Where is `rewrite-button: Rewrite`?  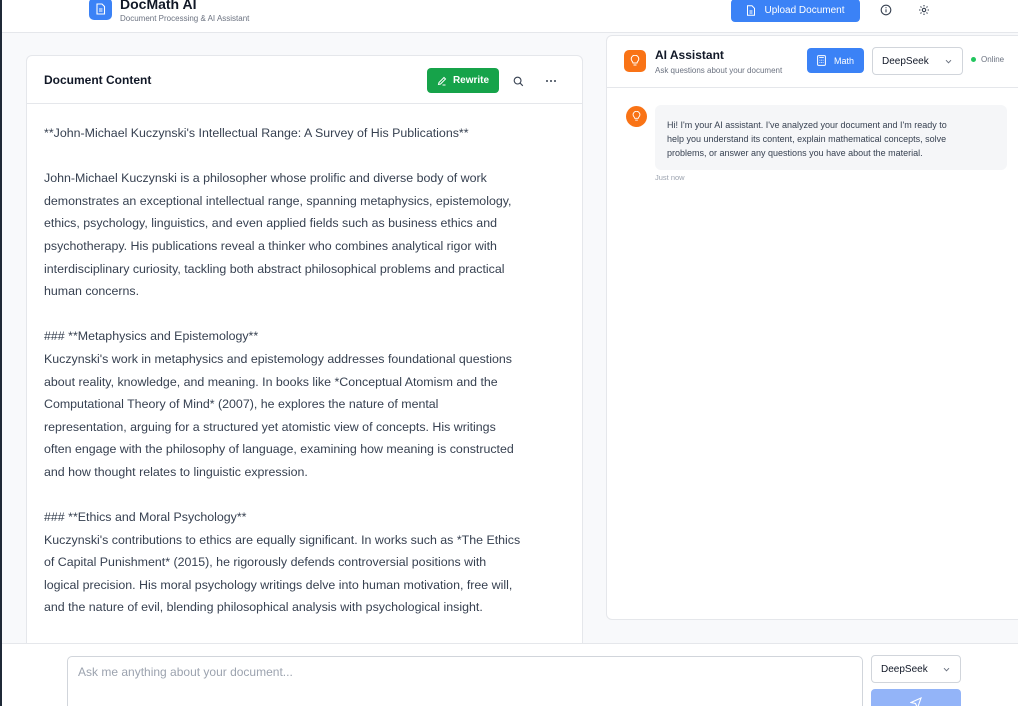 rewrite-button: Rewrite is located at coordinates (463, 80).